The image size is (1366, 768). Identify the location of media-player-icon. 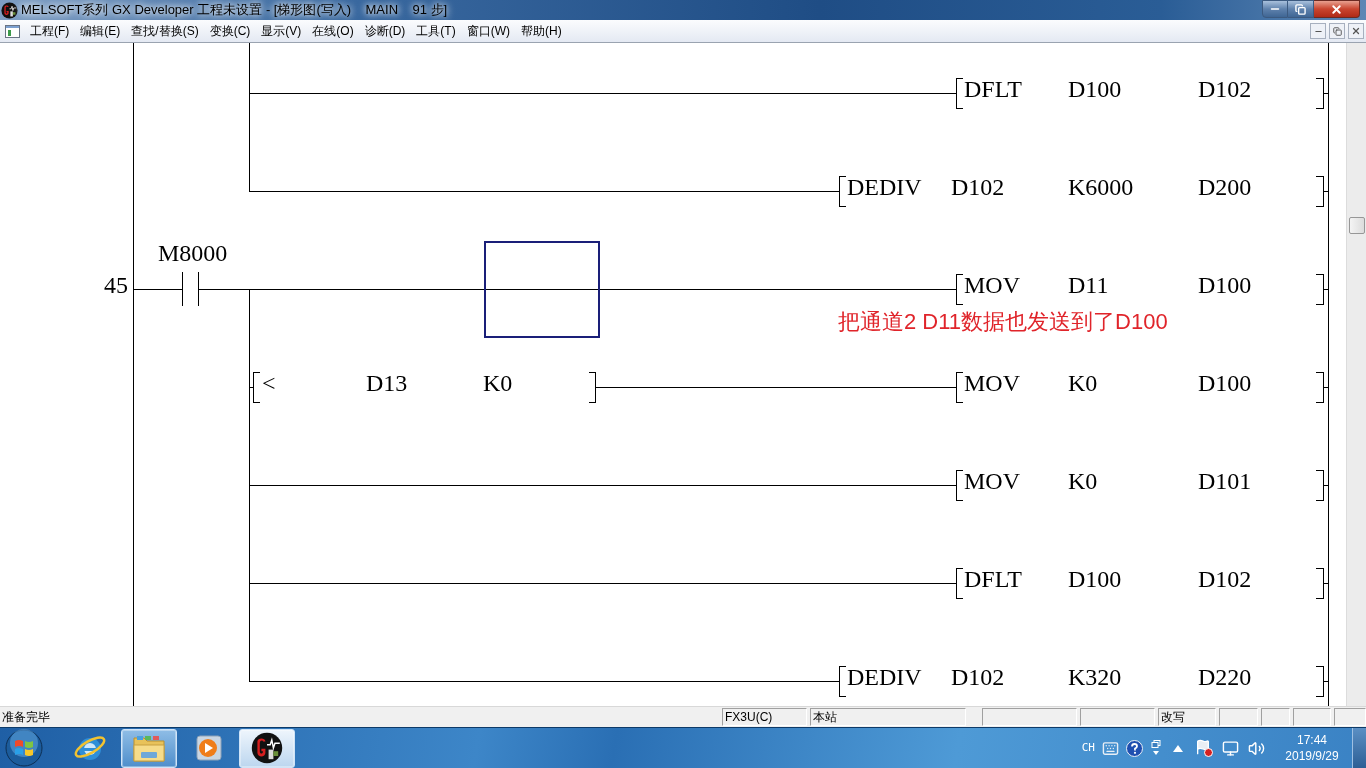
(208, 748).